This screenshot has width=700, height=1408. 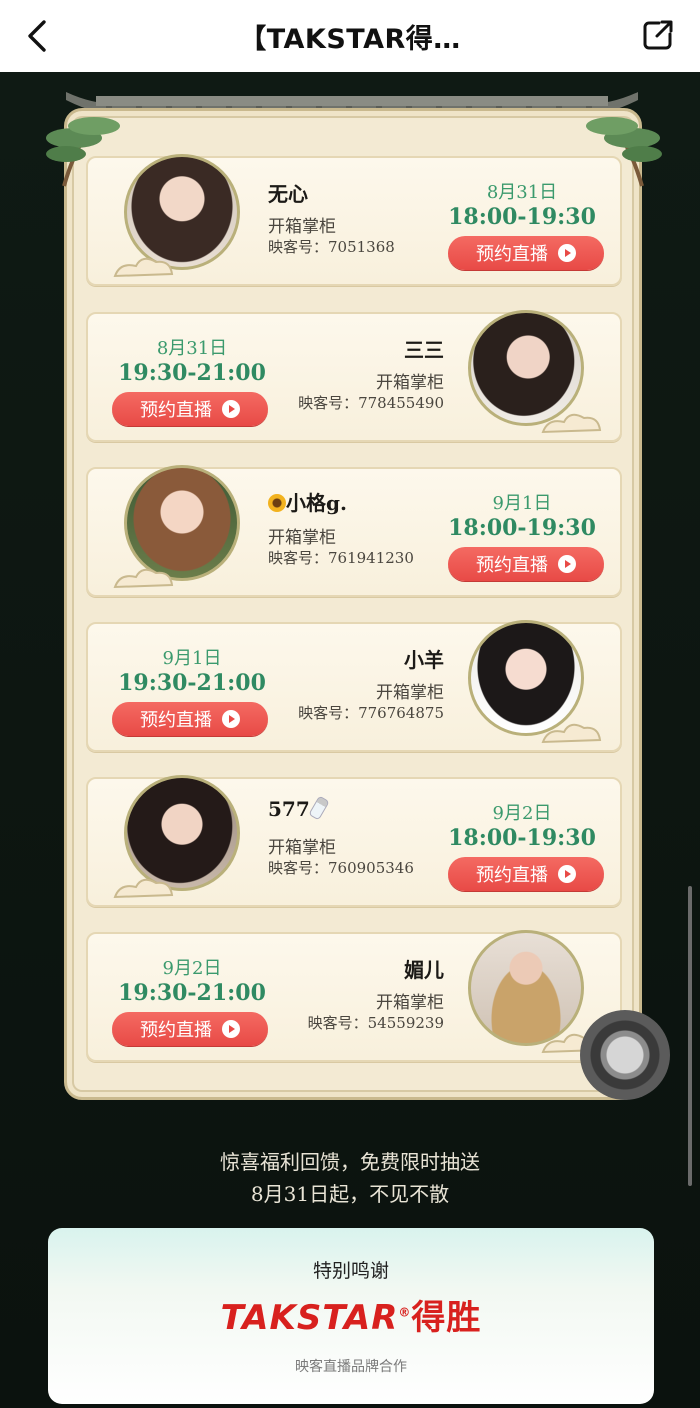 I want to click on baby-bottle-icon, so click(x=319, y=808).